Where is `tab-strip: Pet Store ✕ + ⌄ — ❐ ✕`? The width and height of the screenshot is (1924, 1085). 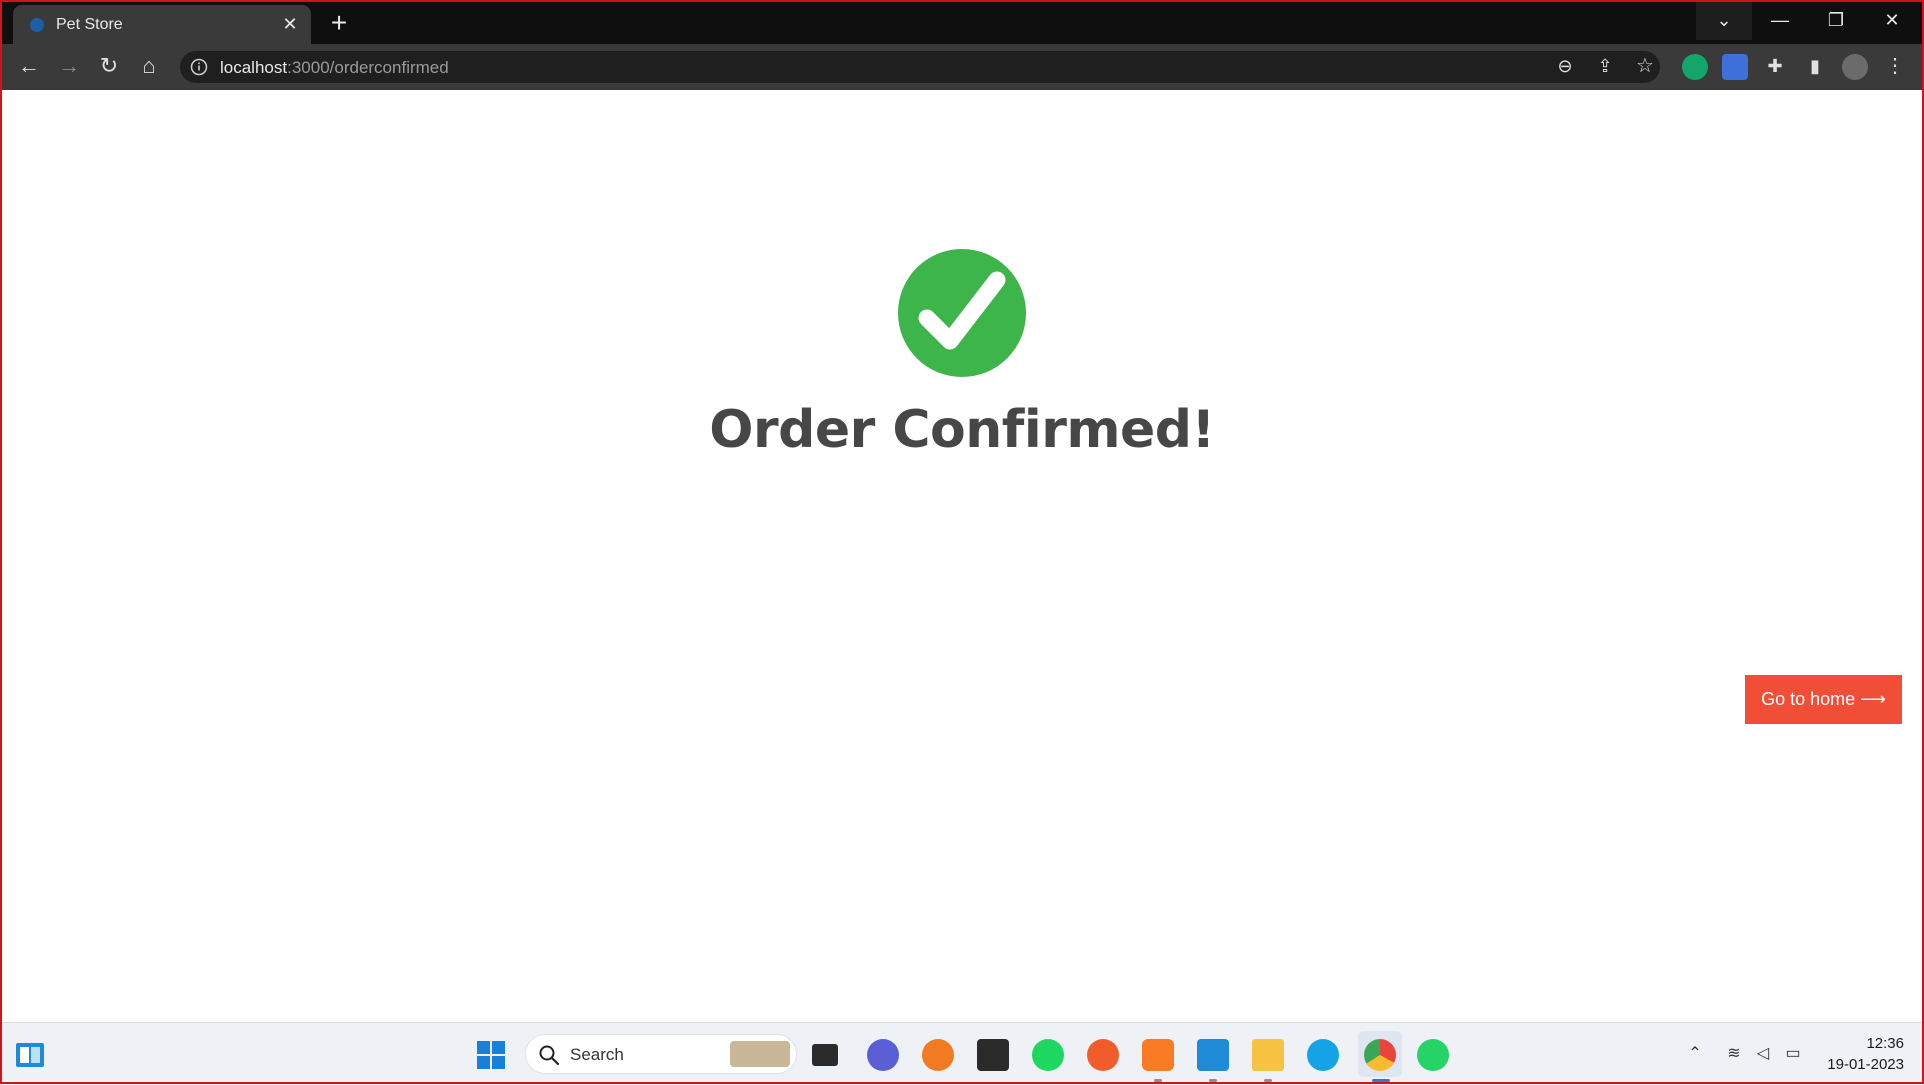
tab-strip: Pet Store ✕ + ⌄ — ❐ ✕ is located at coordinates (962, 22).